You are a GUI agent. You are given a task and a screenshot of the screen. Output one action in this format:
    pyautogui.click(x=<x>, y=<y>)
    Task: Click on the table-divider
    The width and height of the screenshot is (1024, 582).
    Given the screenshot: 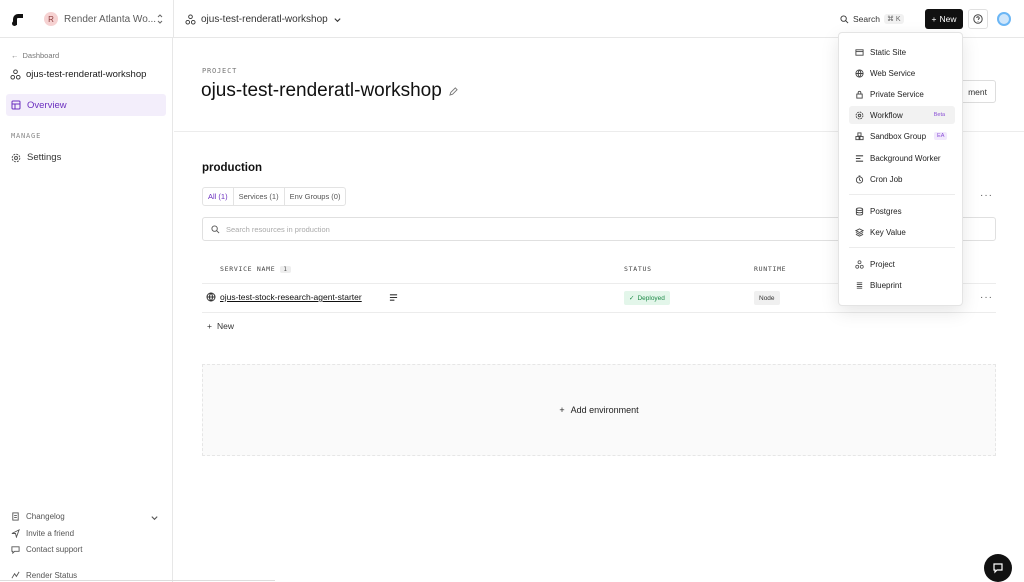 What is the action you would take?
    pyautogui.click(x=599, y=312)
    